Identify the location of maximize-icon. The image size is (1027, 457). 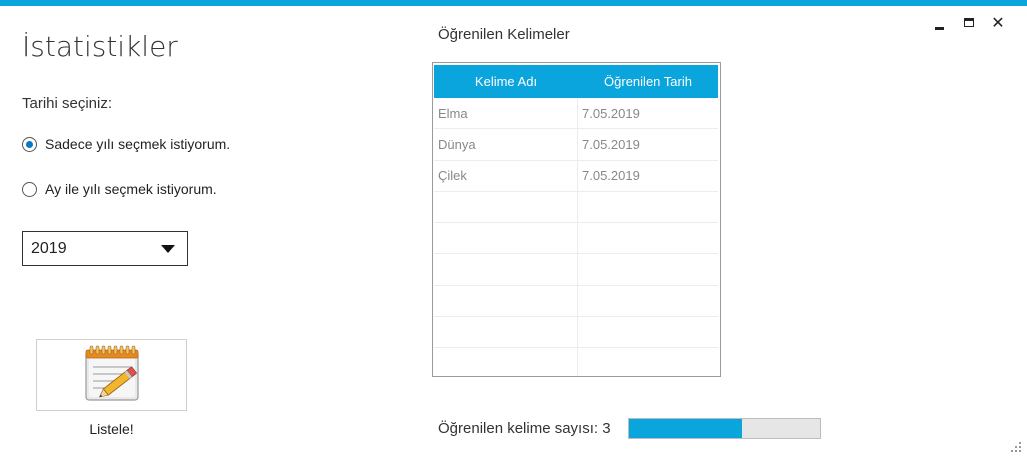
(969, 22).